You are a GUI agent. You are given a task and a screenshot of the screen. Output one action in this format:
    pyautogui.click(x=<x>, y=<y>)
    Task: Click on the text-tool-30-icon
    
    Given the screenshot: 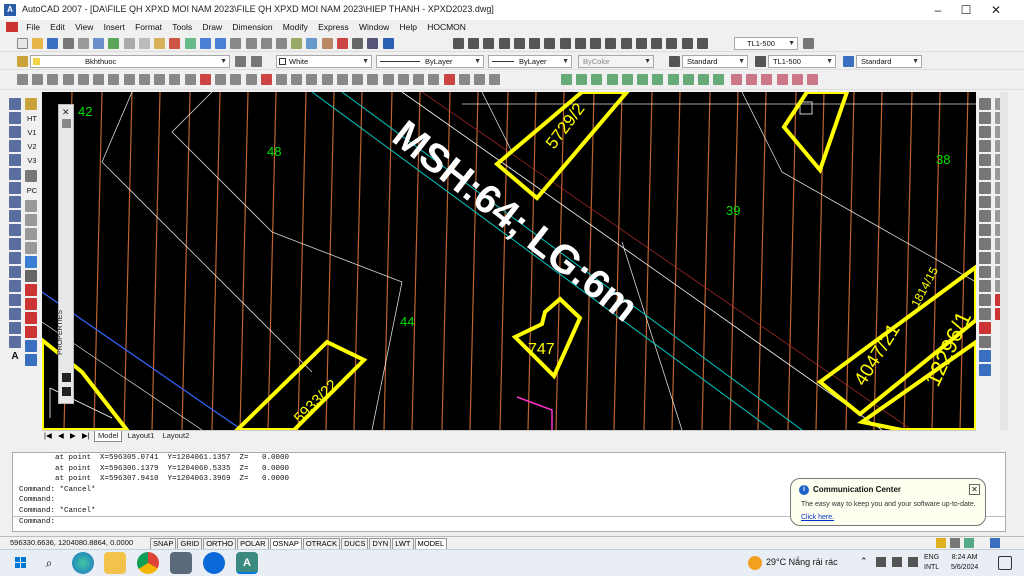 What is the action you would take?
    pyautogui.click(x=464, y=79)
    